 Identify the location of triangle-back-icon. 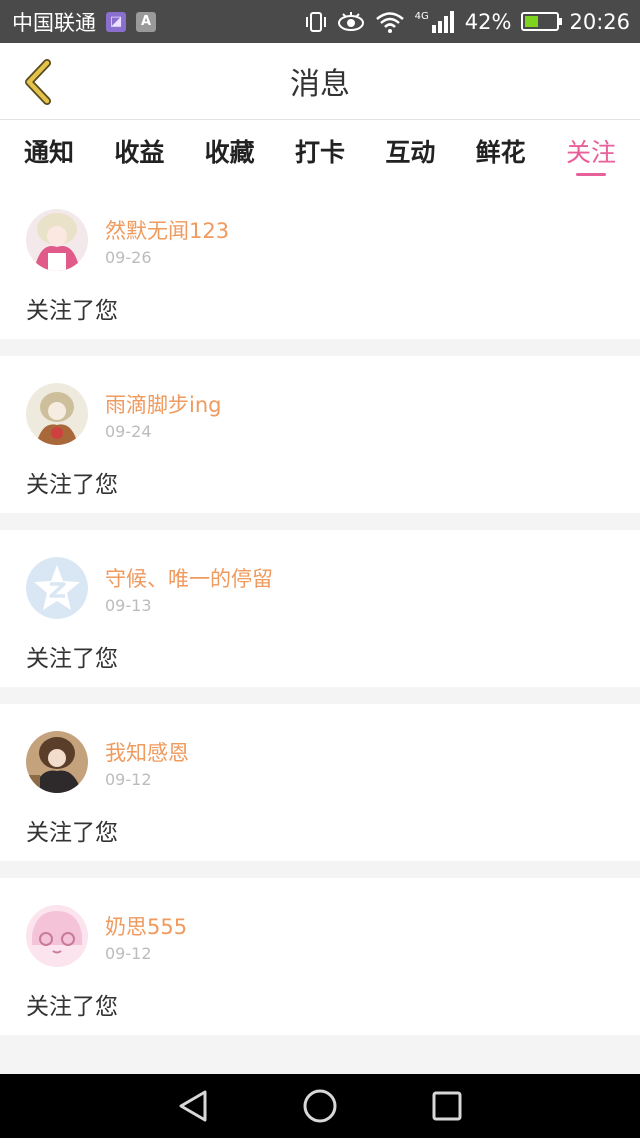
(193, 1106).